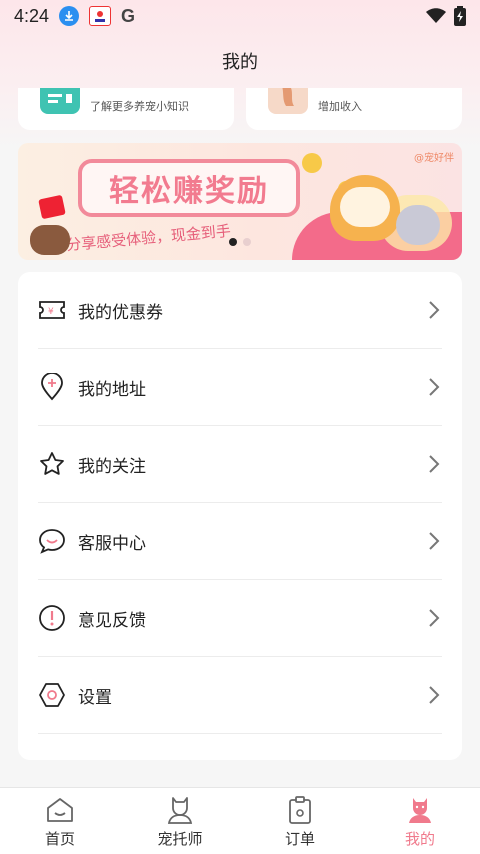 This screenshot has width=480, height=854. What do you see at coordinates (139, 106) in the screenshot?
I see `knowledge-card-subtitle: 了解更多养宠小知识` at bounding box center [139, 106].